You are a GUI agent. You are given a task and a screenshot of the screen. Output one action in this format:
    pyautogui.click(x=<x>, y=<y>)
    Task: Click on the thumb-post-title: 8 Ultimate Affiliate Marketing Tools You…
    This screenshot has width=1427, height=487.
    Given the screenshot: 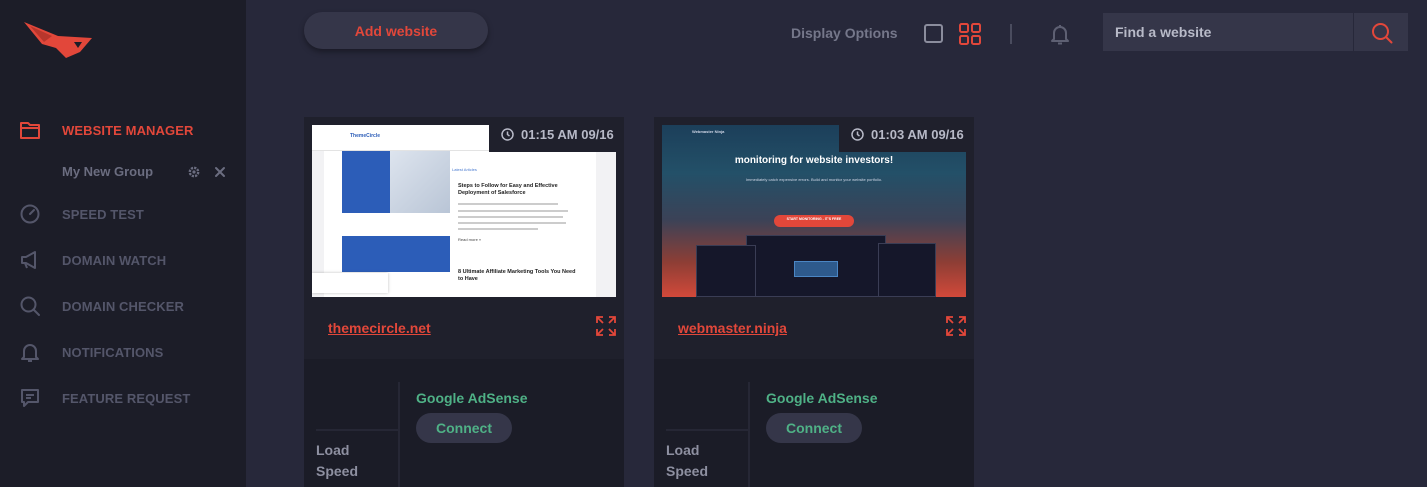 What is the action you would take?
    pyautogui.click(x=517, y=275)
    